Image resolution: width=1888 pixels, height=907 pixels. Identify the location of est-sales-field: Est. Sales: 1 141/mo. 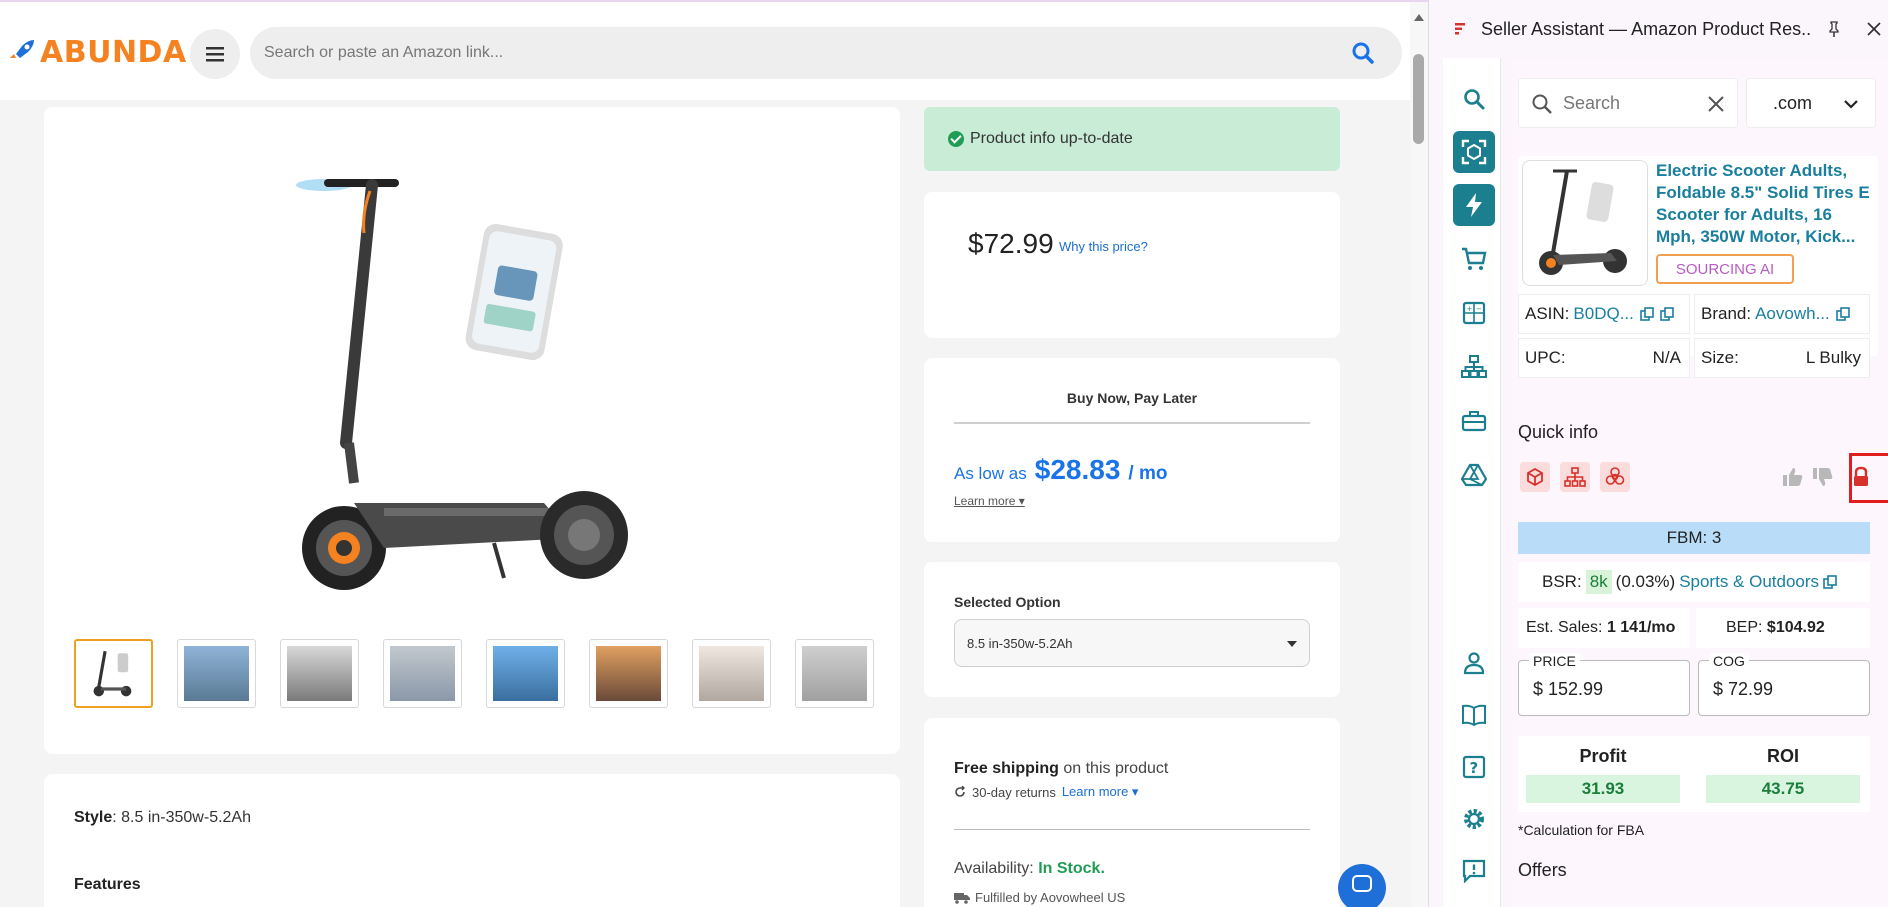
(1604, 628).